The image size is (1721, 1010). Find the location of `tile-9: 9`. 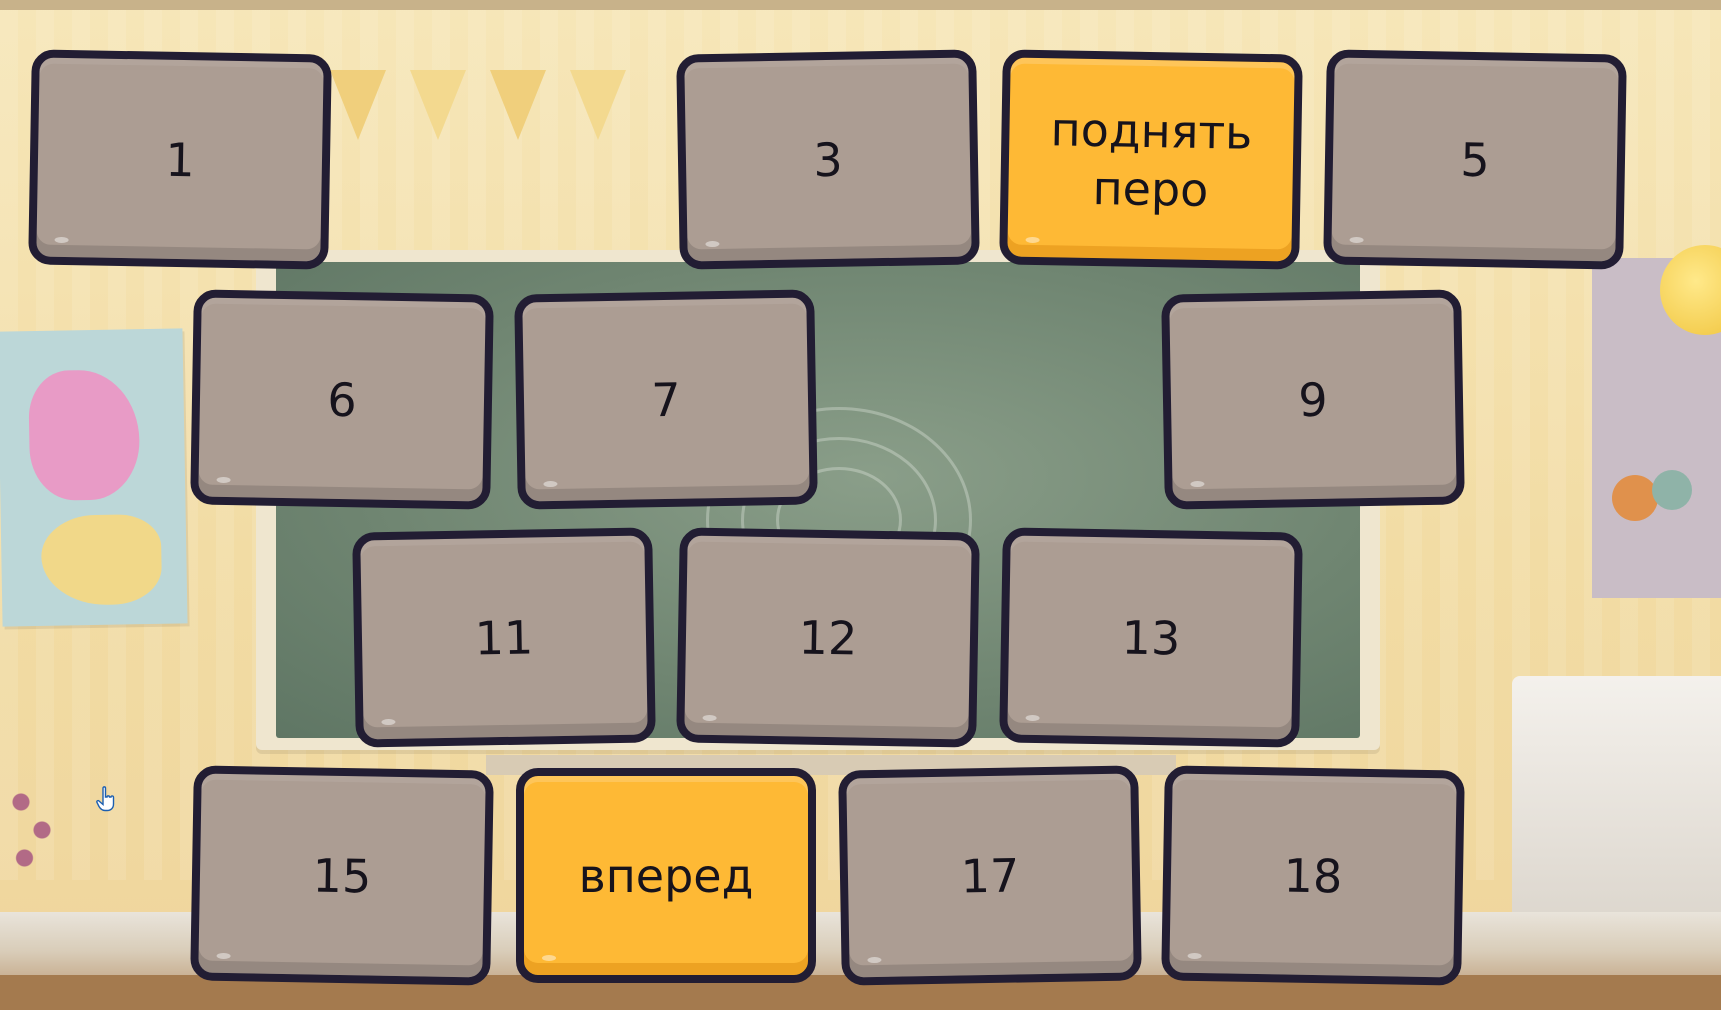

tile-9: 9 is located at coordinates (1313, 399).